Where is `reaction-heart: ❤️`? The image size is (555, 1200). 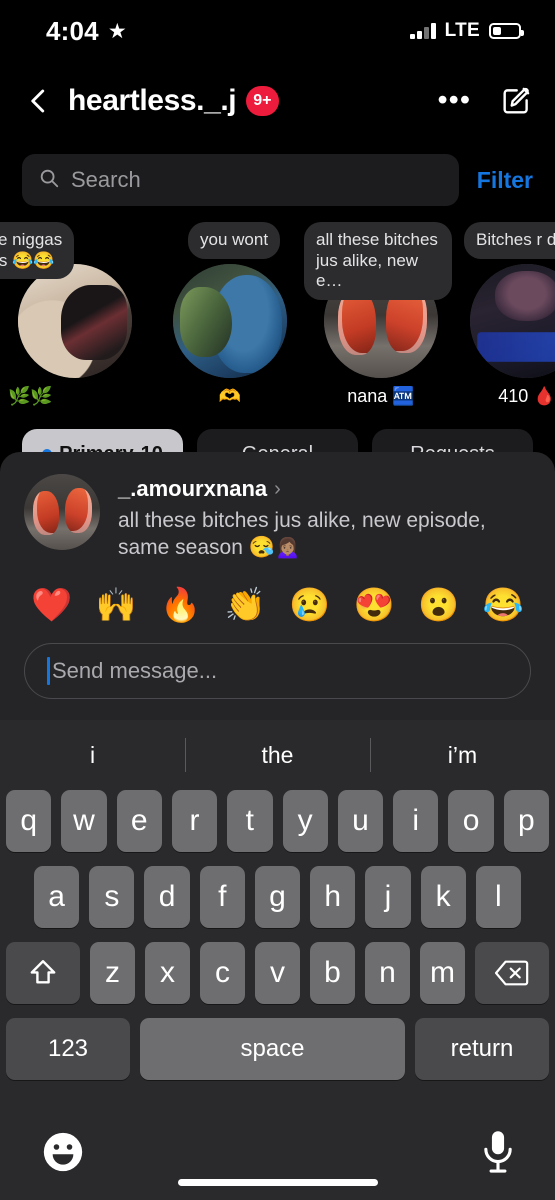
reaction-heart: ❤️ is located at coordinates (51, 604).